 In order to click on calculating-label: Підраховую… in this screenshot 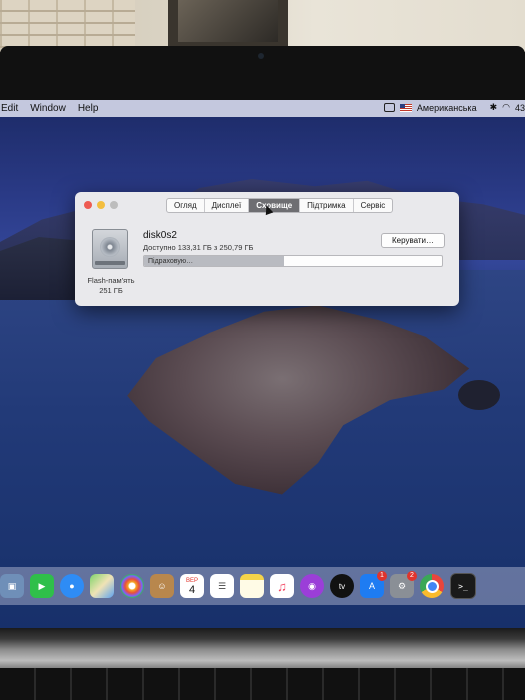, I will do `click(171, 261)`.